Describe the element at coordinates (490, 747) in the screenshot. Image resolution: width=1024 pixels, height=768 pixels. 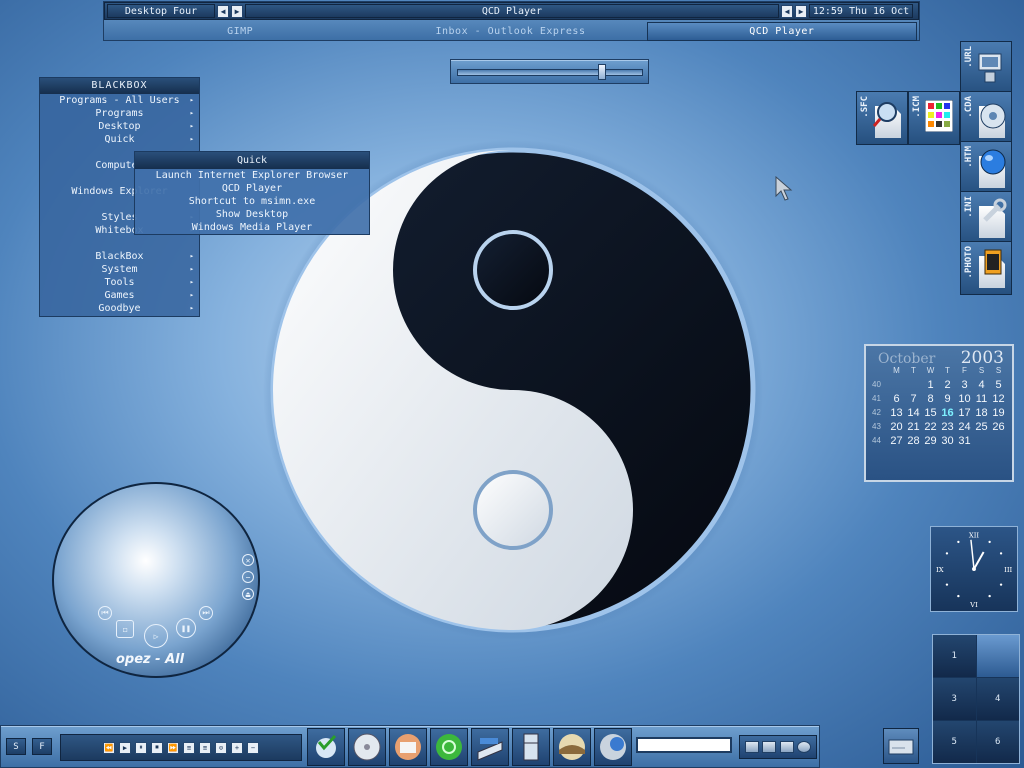
I see `app-scanner-launcher` at that location.